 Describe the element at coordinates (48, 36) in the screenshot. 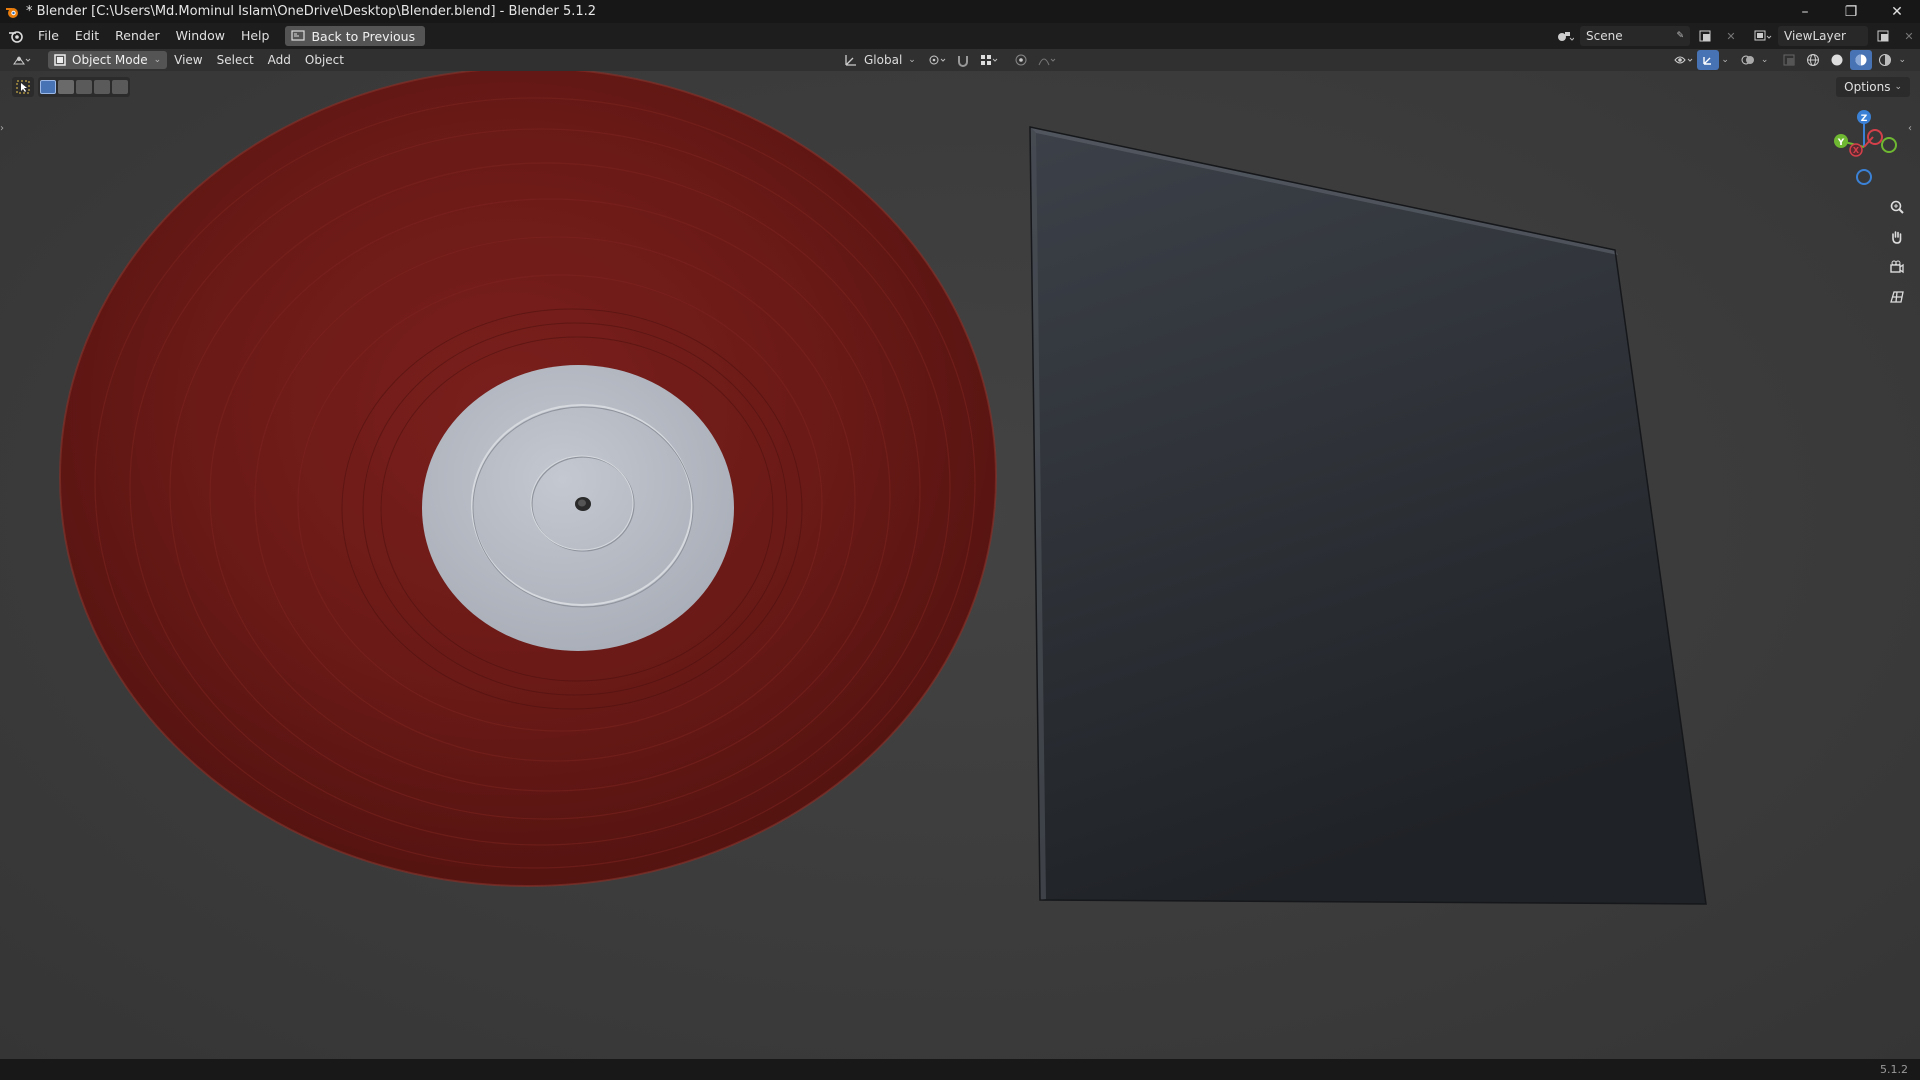

I see `menu-file: File` at that location.